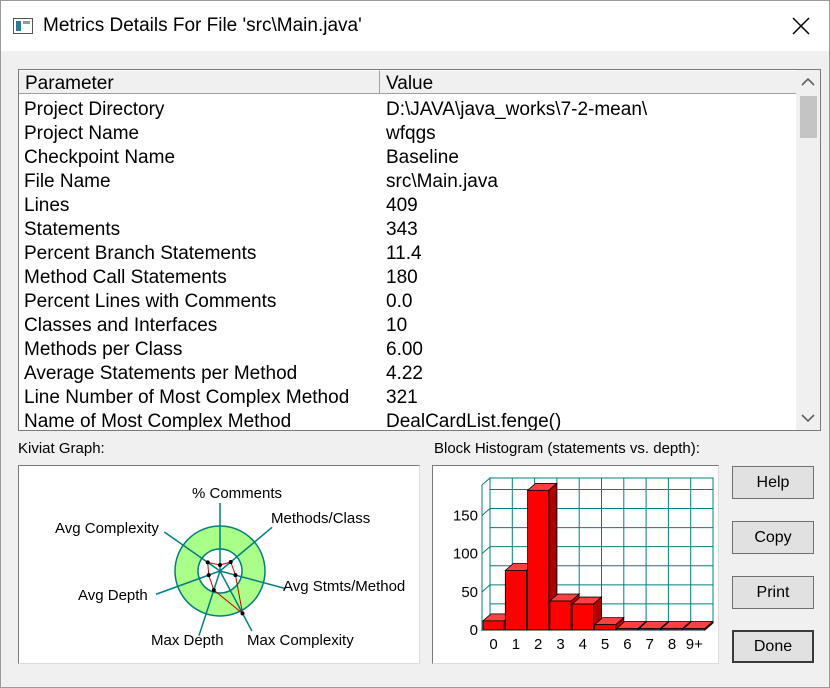  Describe the element at coordinates (199, 82) in the screenshot. I see `column-header-parameter: Parameter` at that location.